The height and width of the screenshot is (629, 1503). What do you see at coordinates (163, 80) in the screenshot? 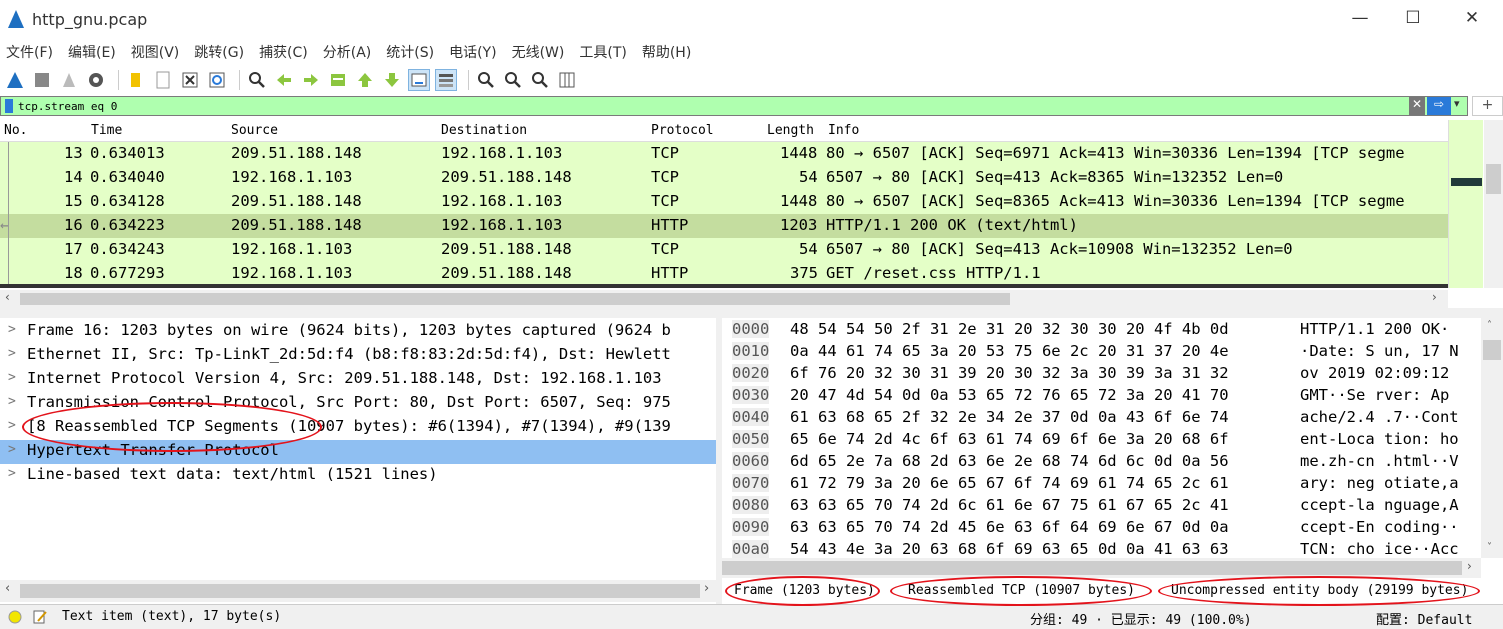
I see `file-icon` at bounding box center [163, 80].